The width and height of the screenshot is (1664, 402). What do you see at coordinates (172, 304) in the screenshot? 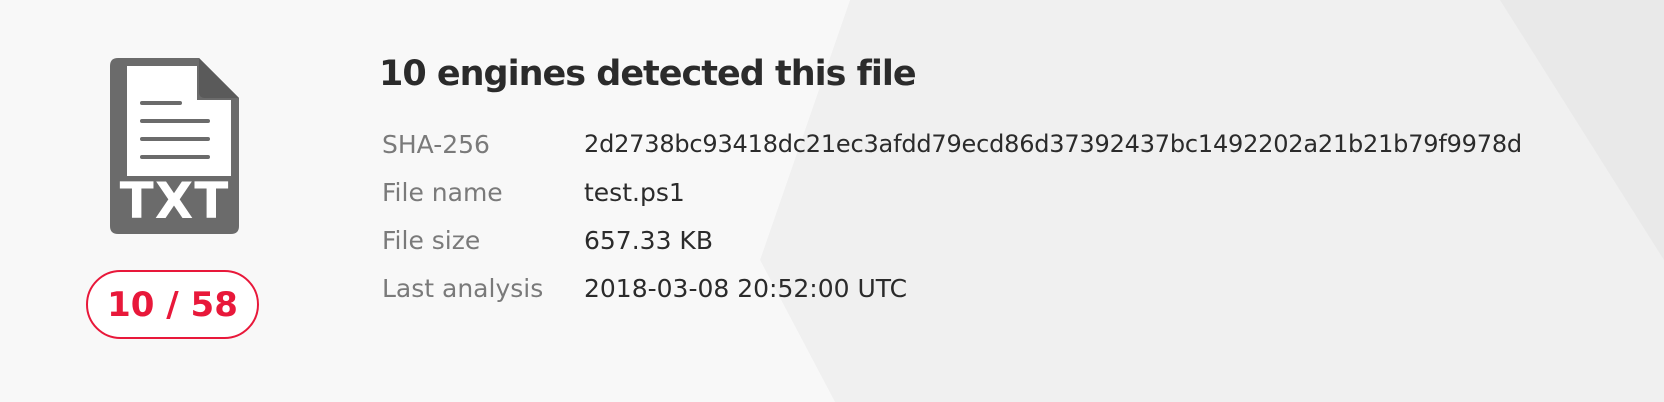
I see `detection-score-badge: 10 / 58` at bounding box center [172, 304].